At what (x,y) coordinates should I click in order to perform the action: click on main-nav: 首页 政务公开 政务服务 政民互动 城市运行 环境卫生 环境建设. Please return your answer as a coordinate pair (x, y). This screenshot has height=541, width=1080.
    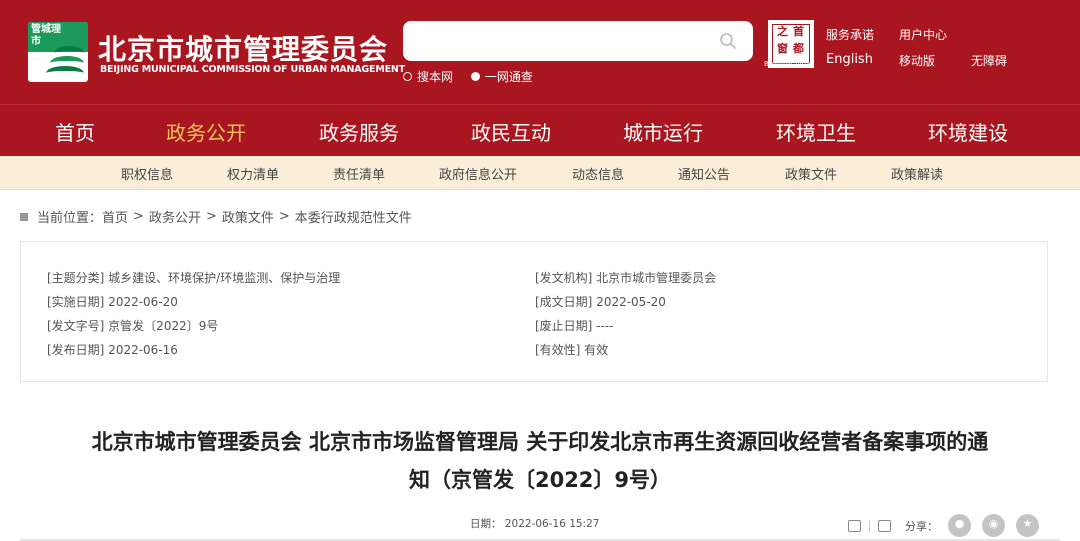
    Looking at the image, I should click on (540, 130).